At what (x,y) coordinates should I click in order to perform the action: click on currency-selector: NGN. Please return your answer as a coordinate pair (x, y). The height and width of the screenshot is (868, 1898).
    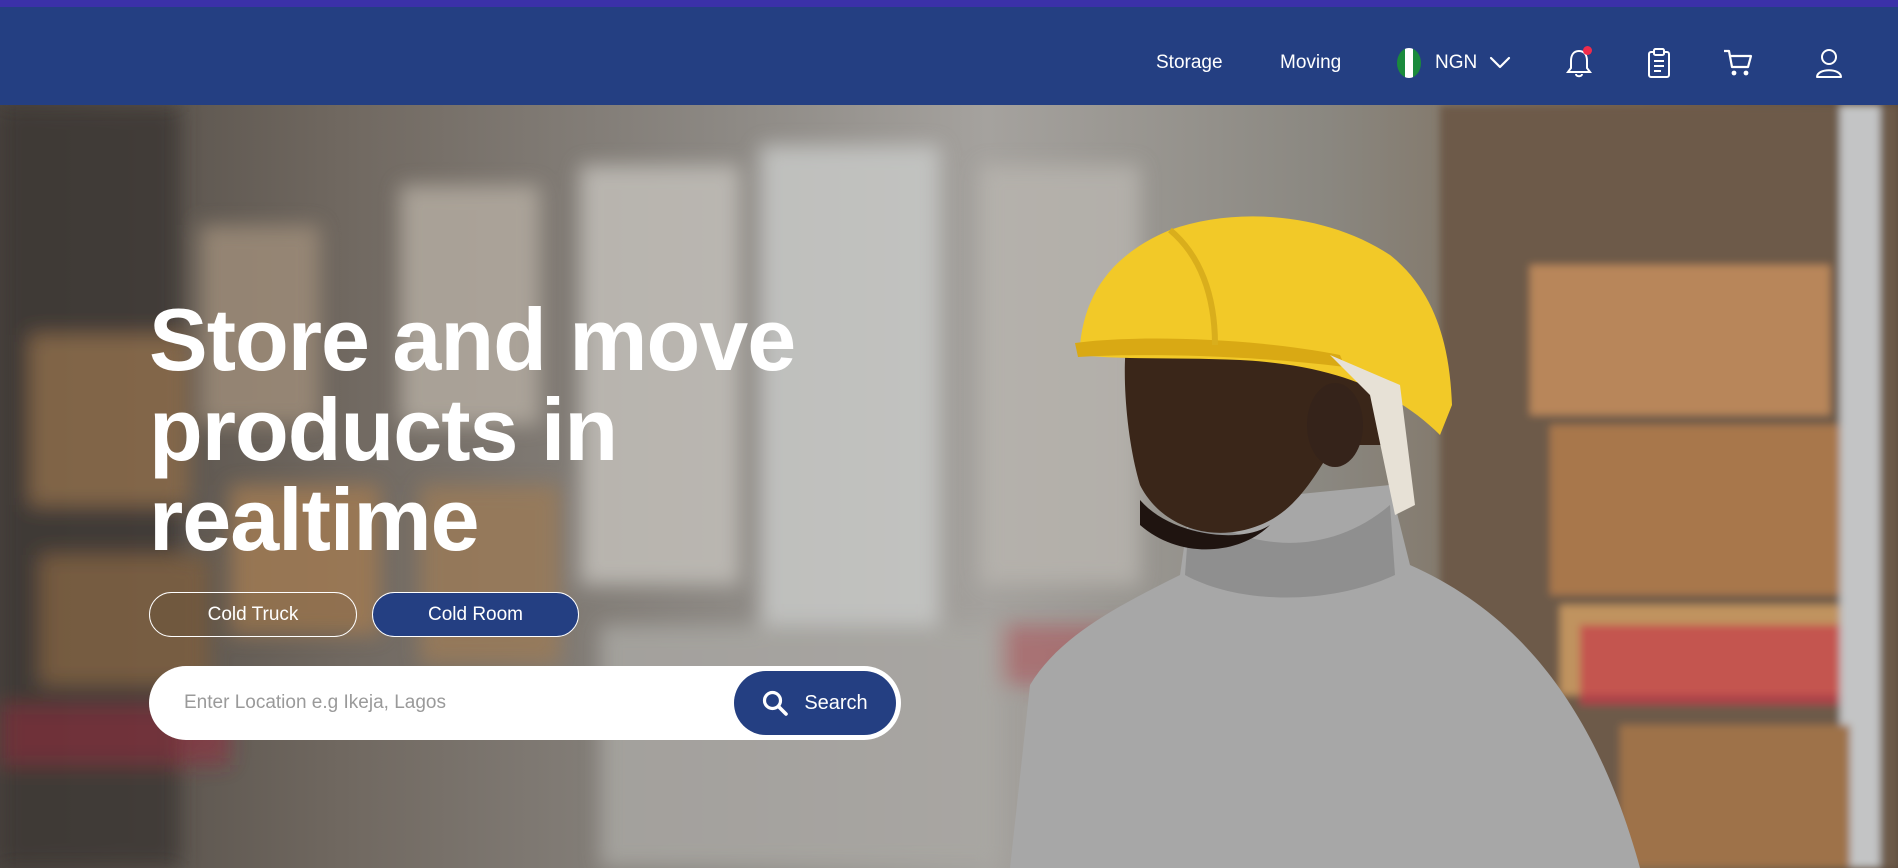
    Looking at the image, I should click on (1454, 63).